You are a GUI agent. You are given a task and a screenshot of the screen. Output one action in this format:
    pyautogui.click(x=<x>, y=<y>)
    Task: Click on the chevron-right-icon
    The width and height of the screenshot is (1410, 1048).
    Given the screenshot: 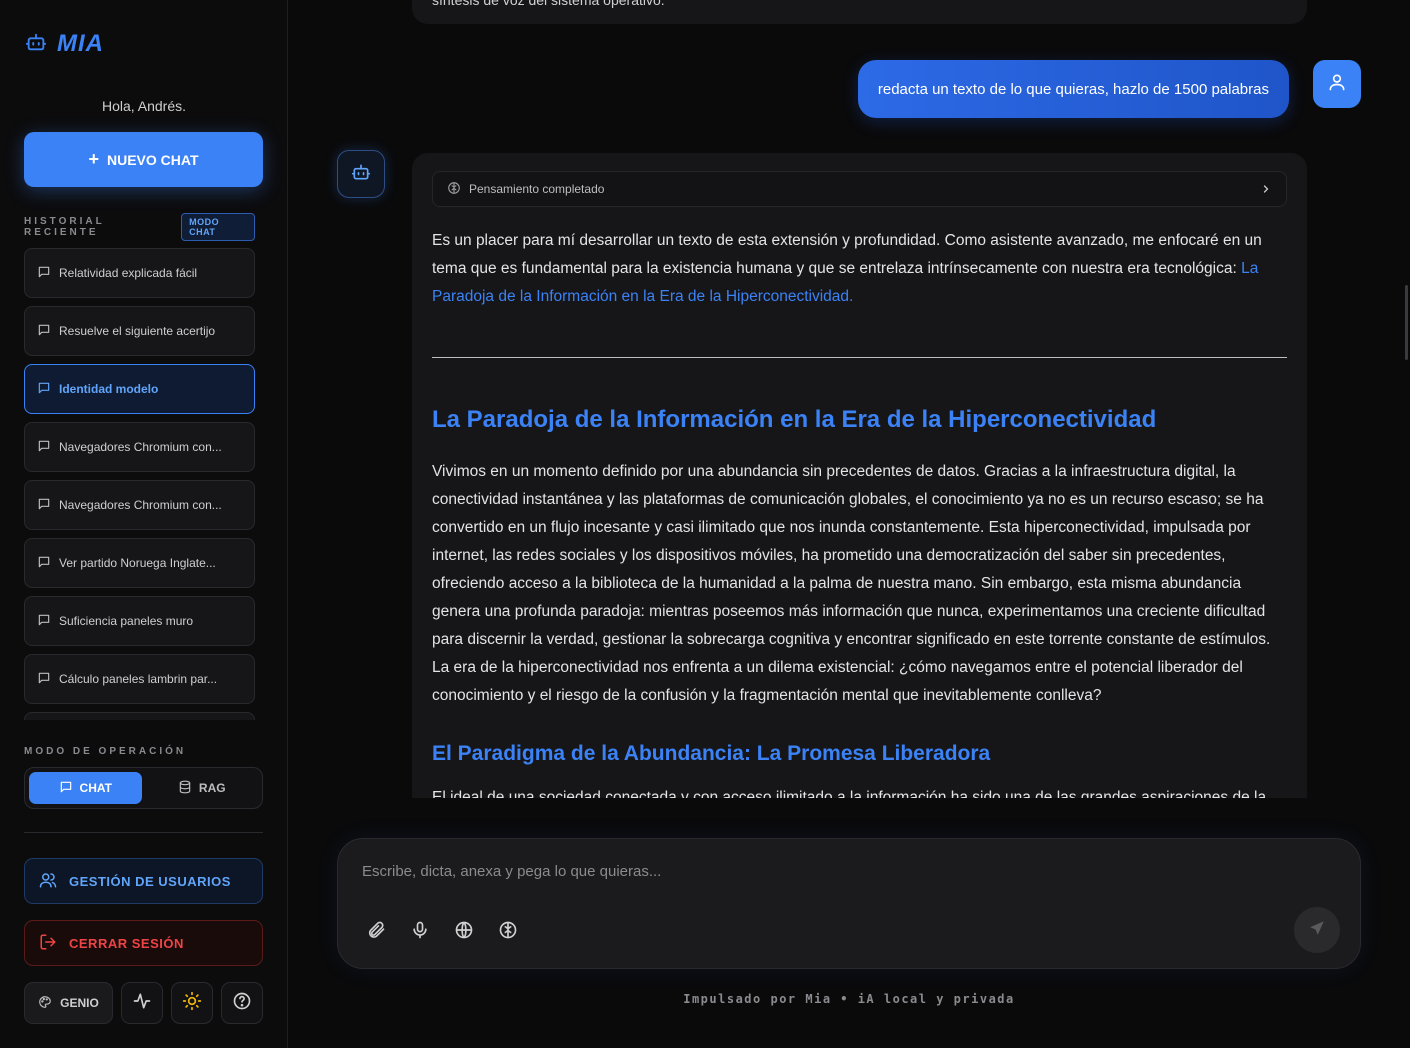 What is the action you would take?
    pyautogui.click(x=1266, y=190)
    